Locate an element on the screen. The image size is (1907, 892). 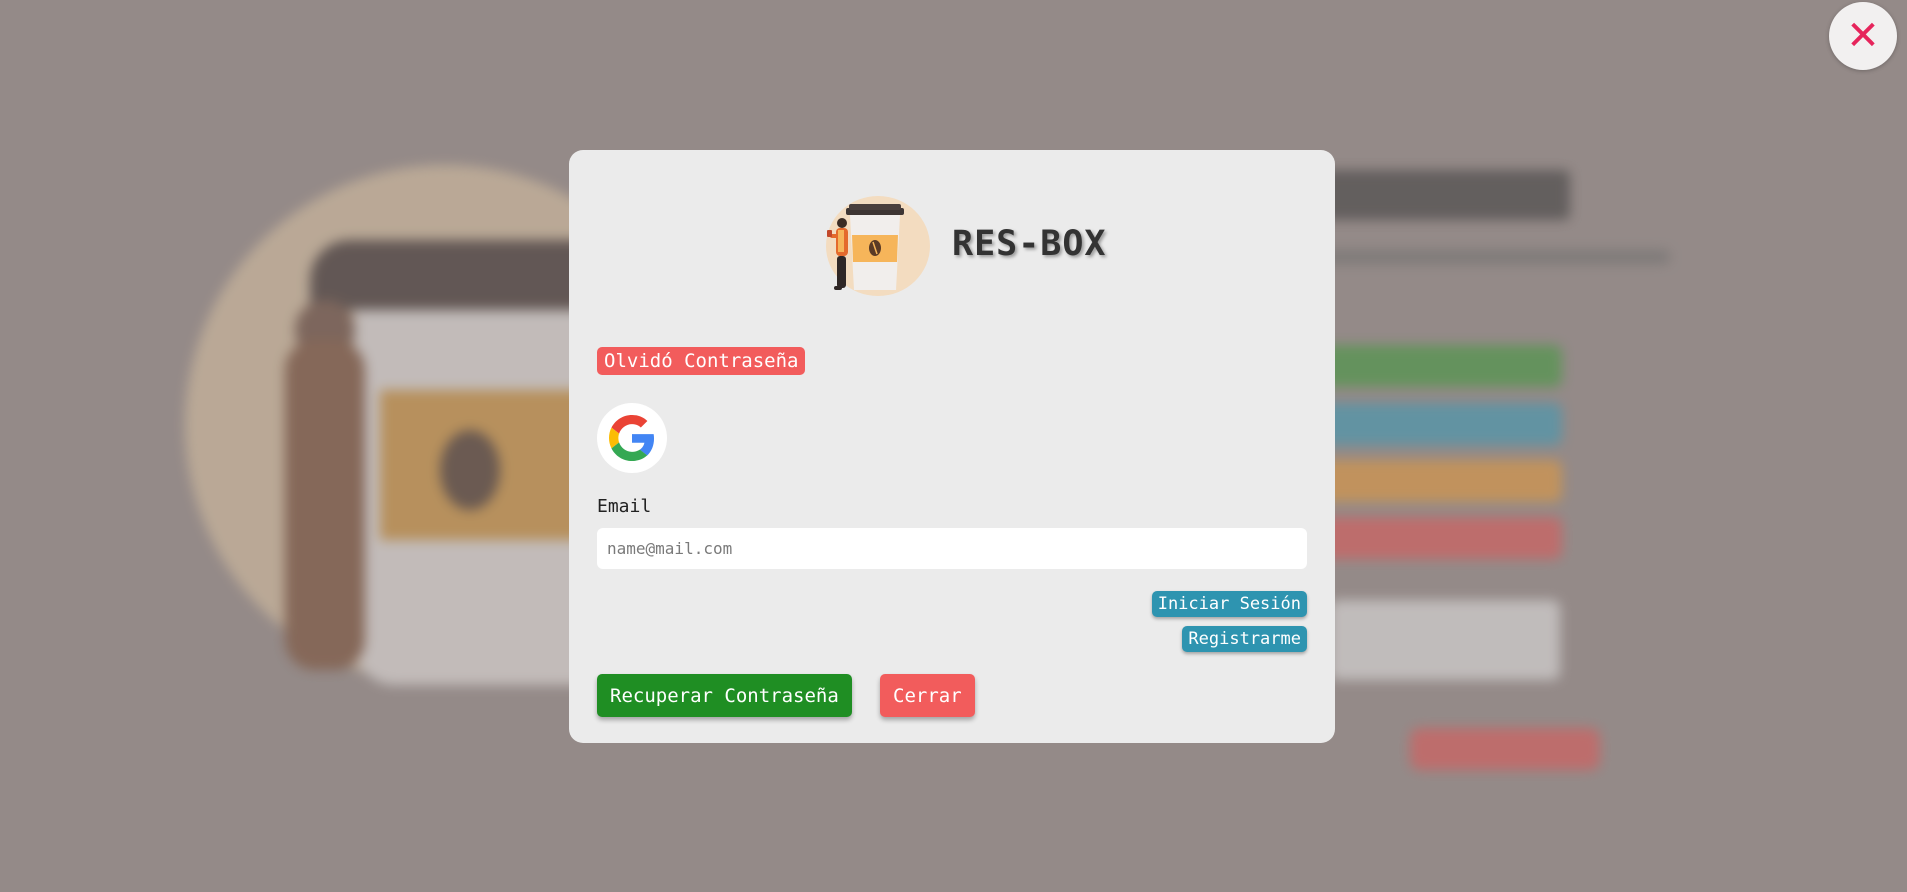
recover-password-button: Recuperar Contraseña is located at coordinates (724, 695).